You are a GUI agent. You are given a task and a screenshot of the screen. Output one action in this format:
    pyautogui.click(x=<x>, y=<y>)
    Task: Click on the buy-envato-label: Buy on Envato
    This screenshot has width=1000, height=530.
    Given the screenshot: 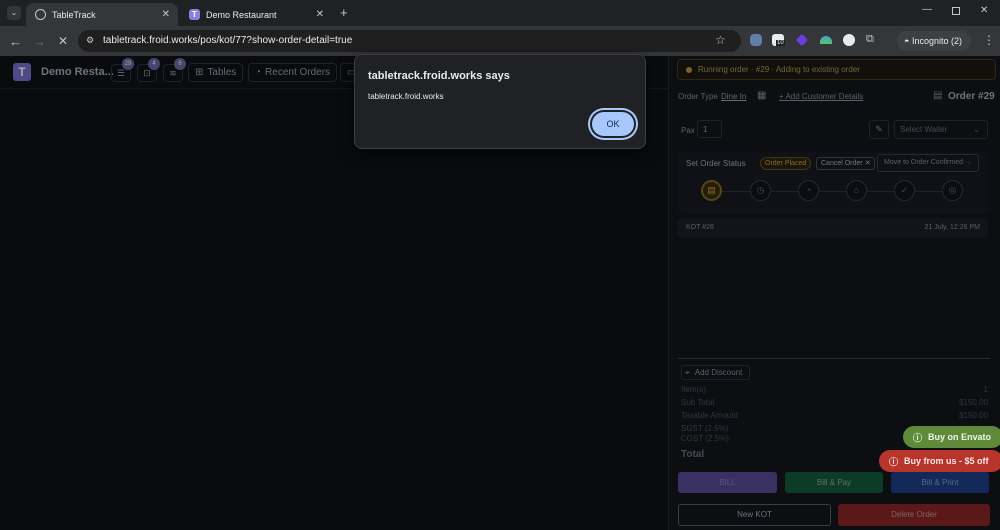 What is the action you would take?
    pyautogui.click(x=960, y=437)
    